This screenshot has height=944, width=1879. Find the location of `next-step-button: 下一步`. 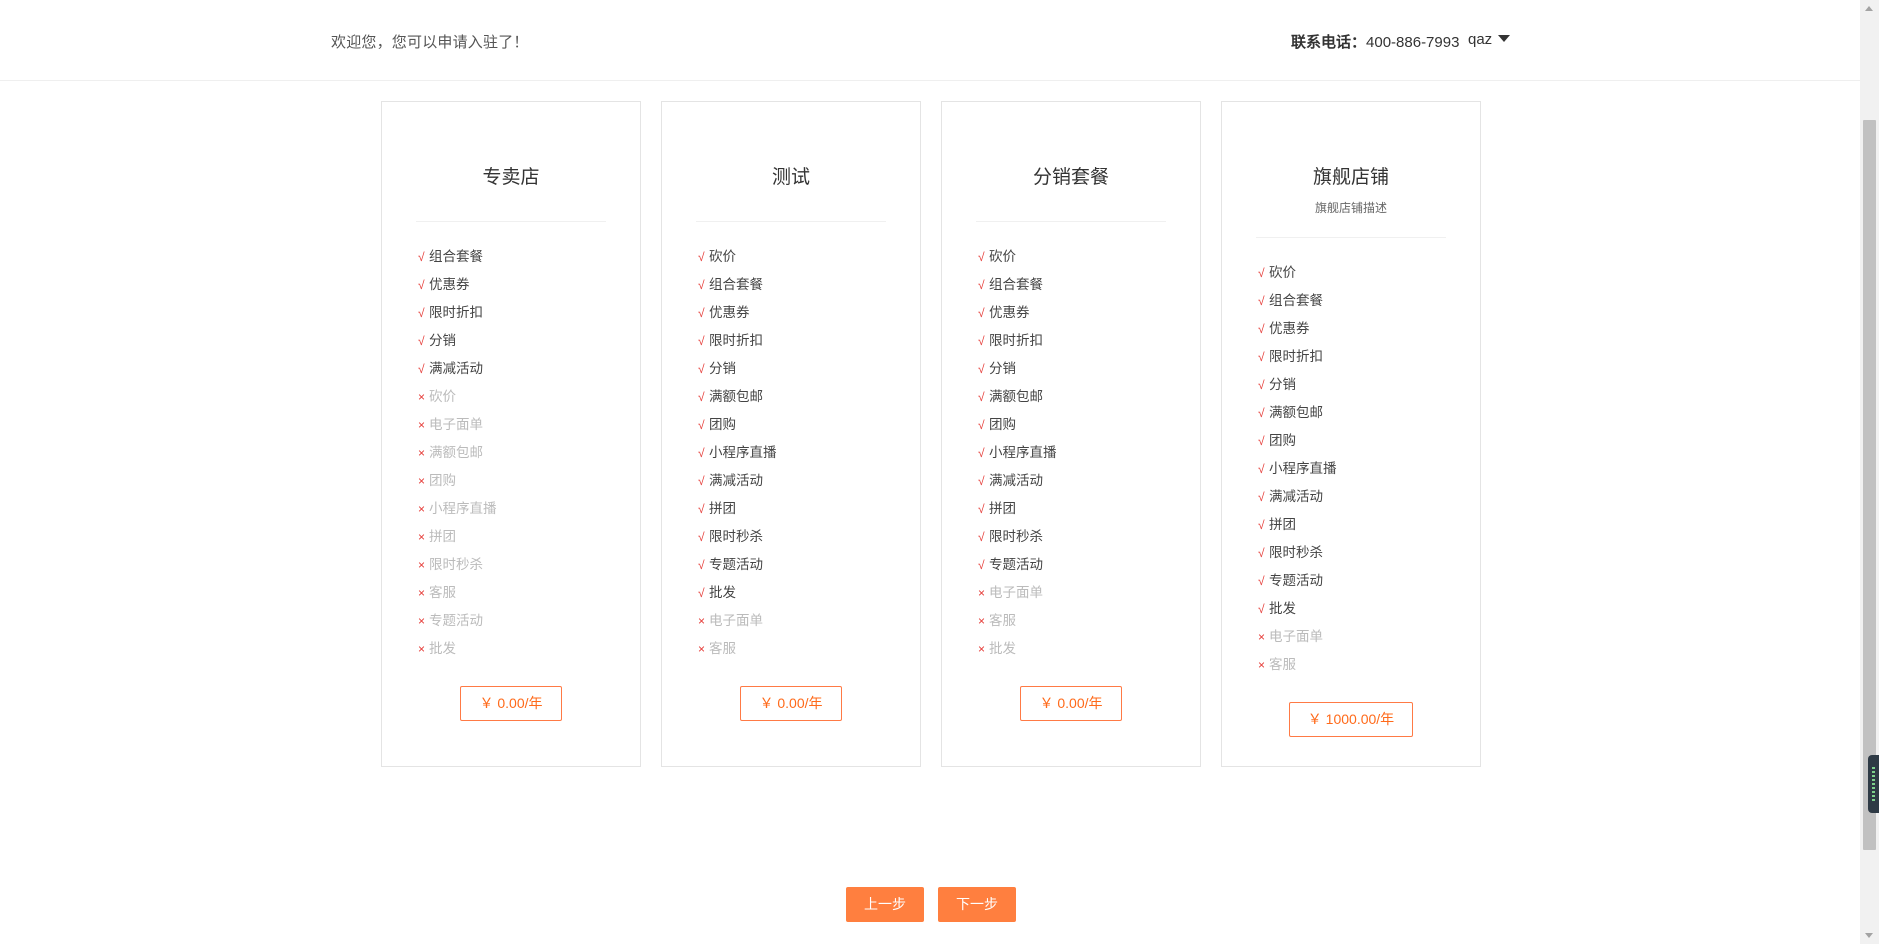

next-step-button: 下一步 is located at coordinates (977, 904).